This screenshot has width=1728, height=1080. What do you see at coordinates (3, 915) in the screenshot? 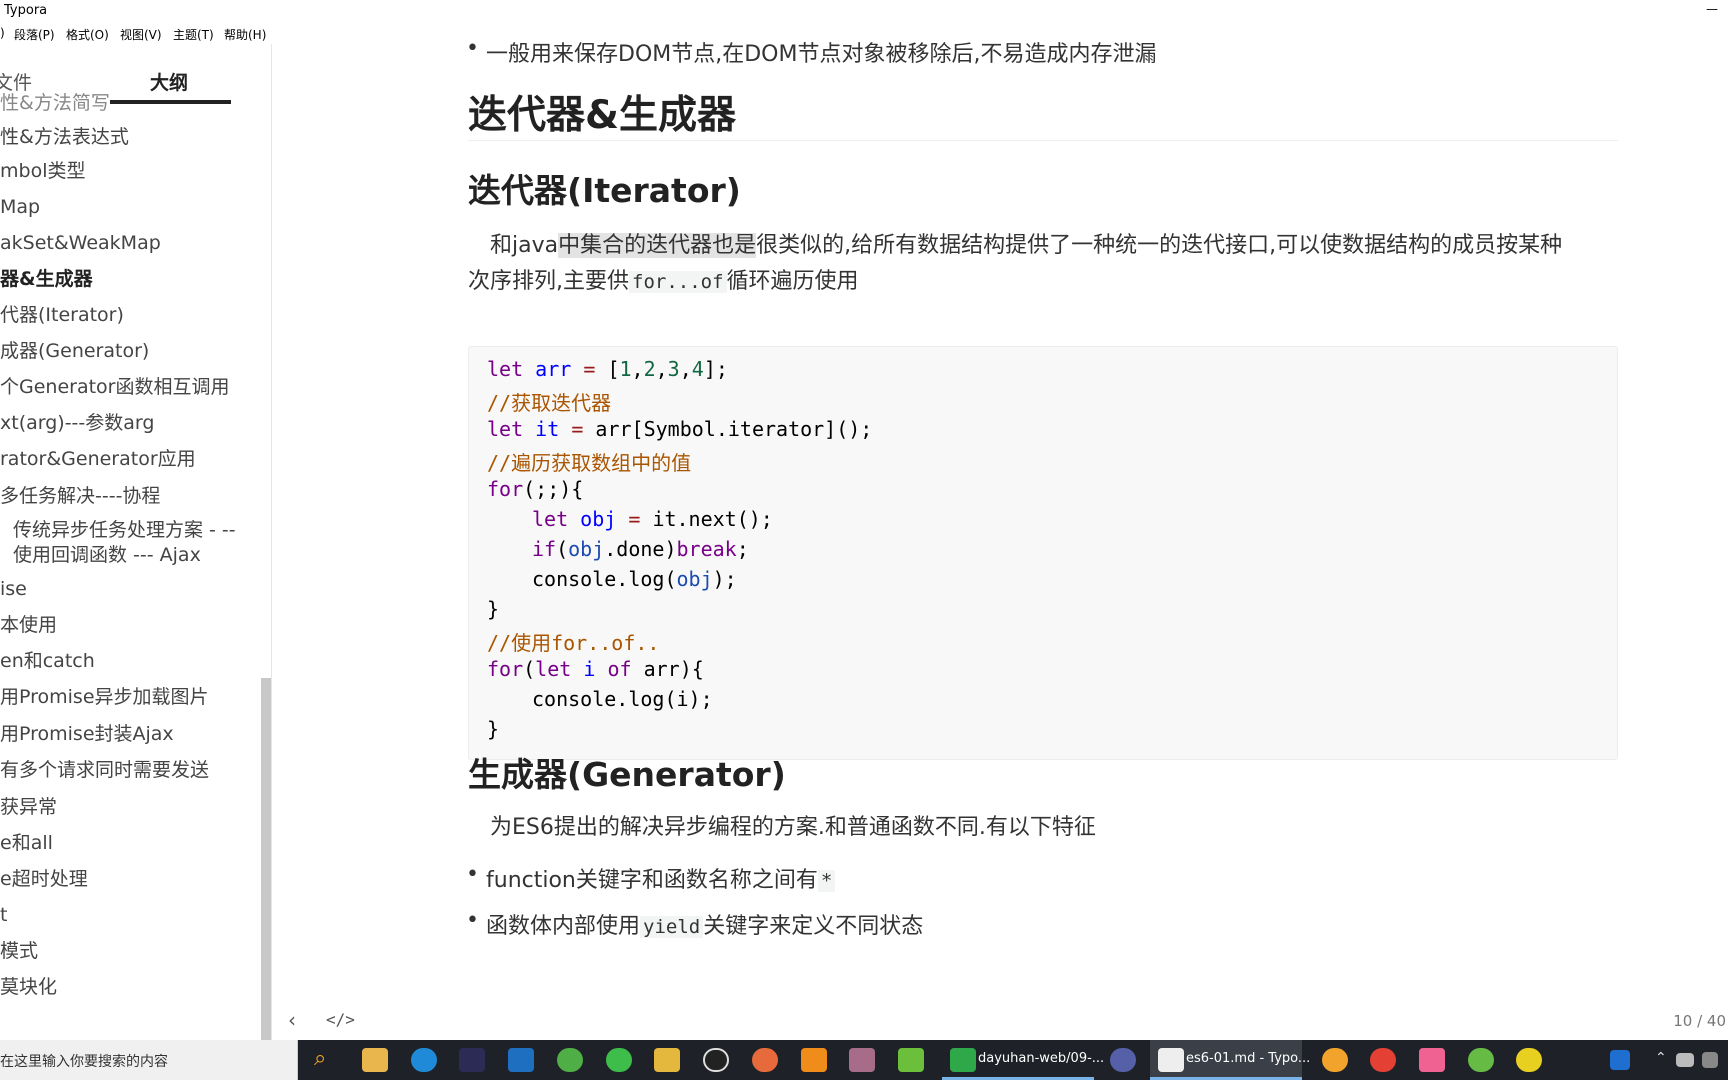
I see `outline-item: t` at bounding box center [3, 915].